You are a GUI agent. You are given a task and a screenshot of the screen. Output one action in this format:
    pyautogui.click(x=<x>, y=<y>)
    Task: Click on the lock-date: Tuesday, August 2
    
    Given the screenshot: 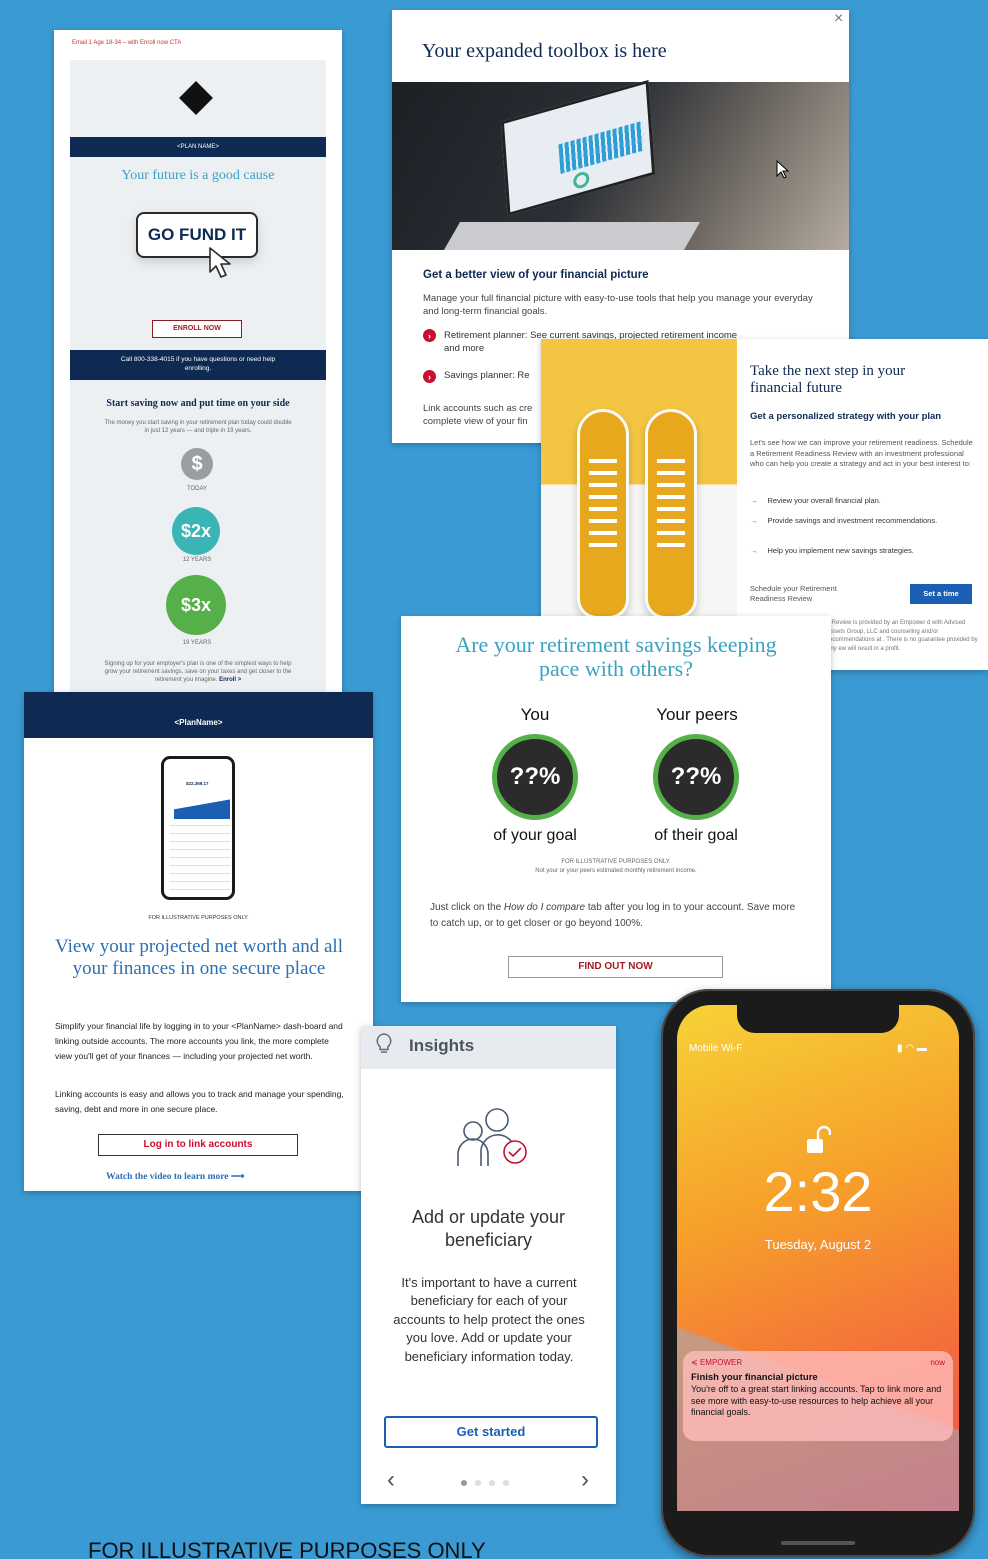 What is the action you would take?
    pyautogui.click(x=818, y=1244)
    